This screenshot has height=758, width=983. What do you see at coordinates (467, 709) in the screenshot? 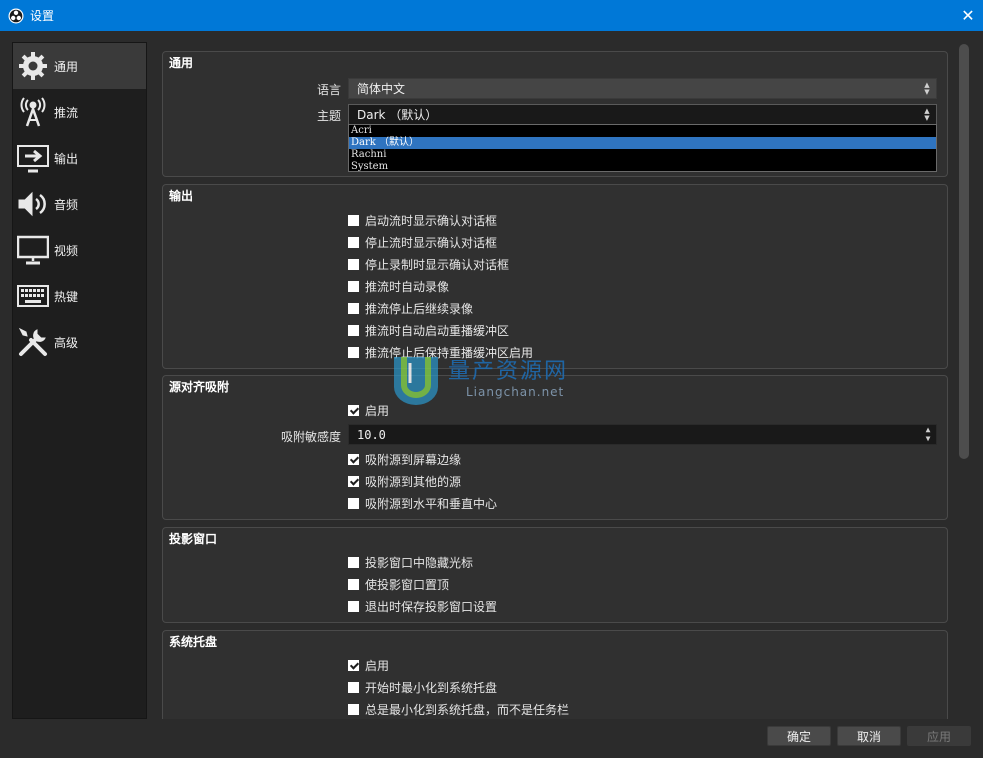
I see `checkbox-label: 总是最小化到系统托盘，而不是任务栏` at bounding box center [467, 709].